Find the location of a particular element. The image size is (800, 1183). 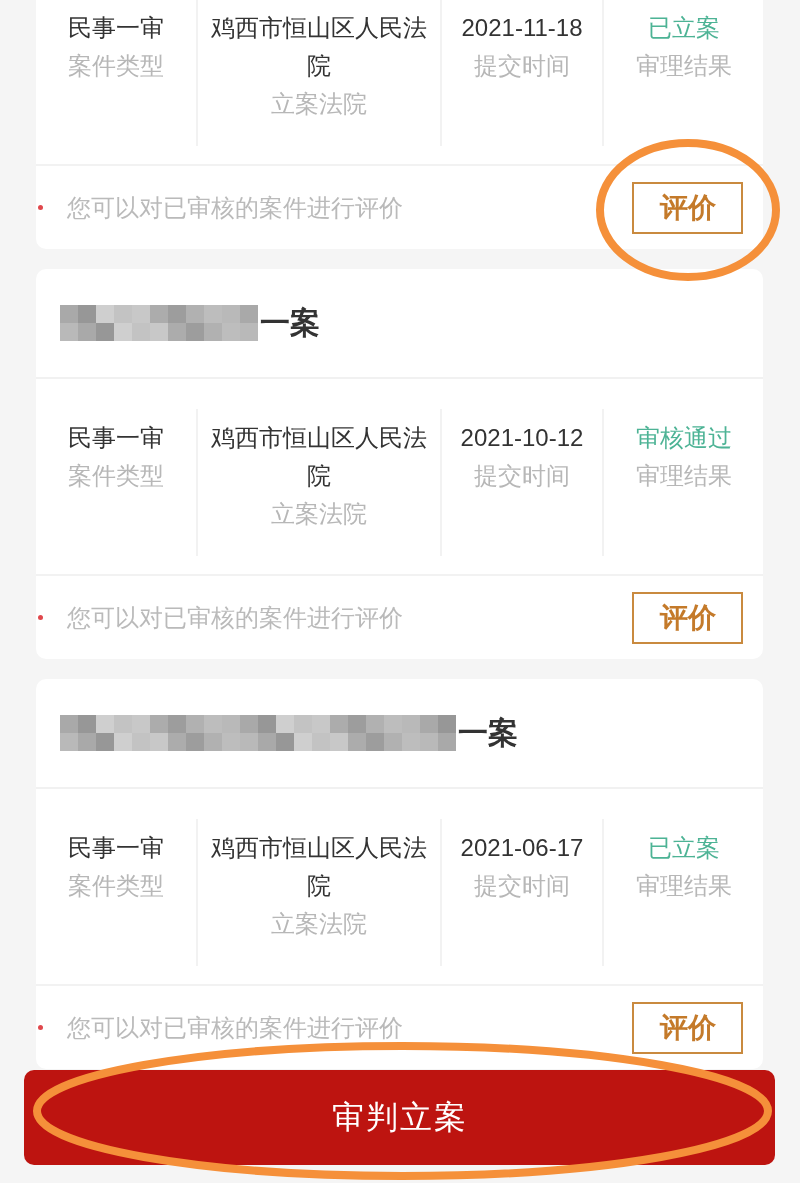

info-value: 2021-10-12 is located at coordinates (522, 438).